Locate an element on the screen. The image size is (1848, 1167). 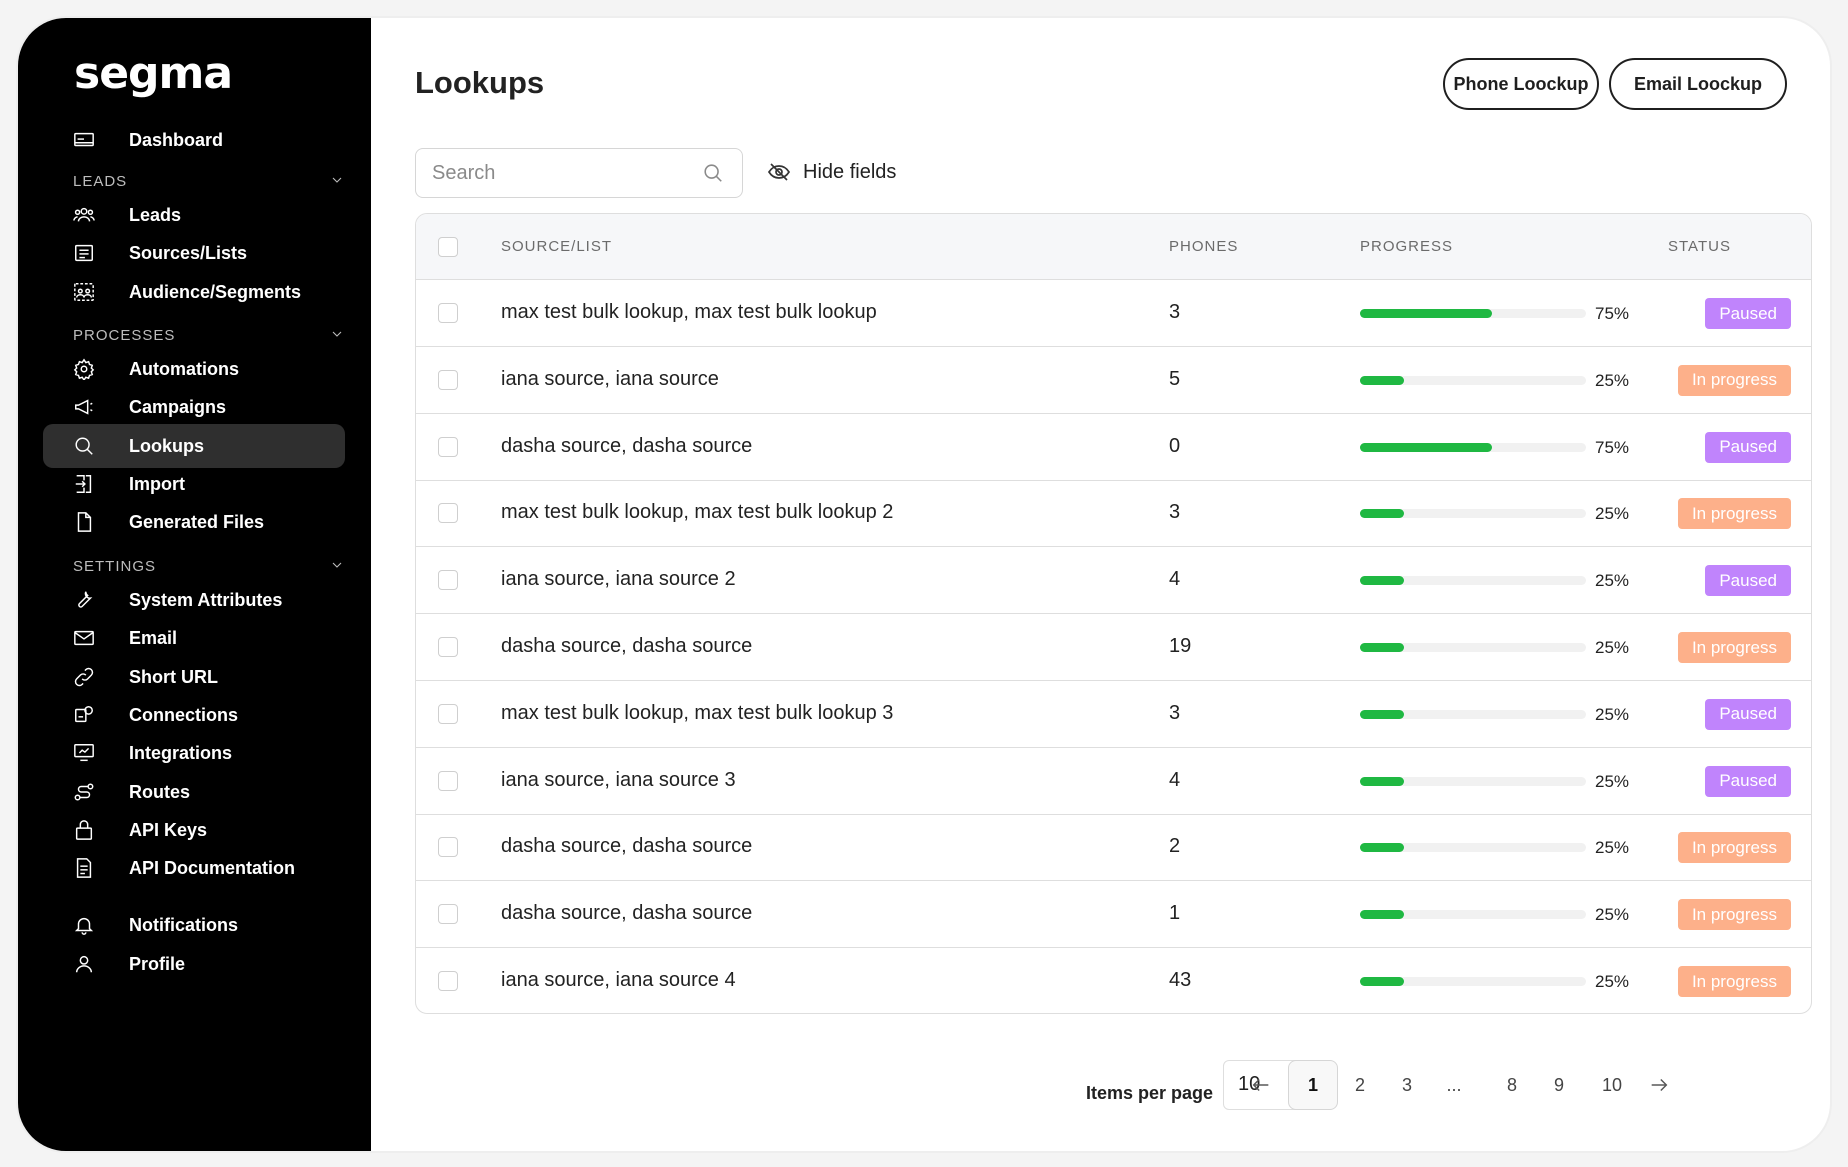
column-header-progress: PROGRESS is located at coordinates (1407, 246).